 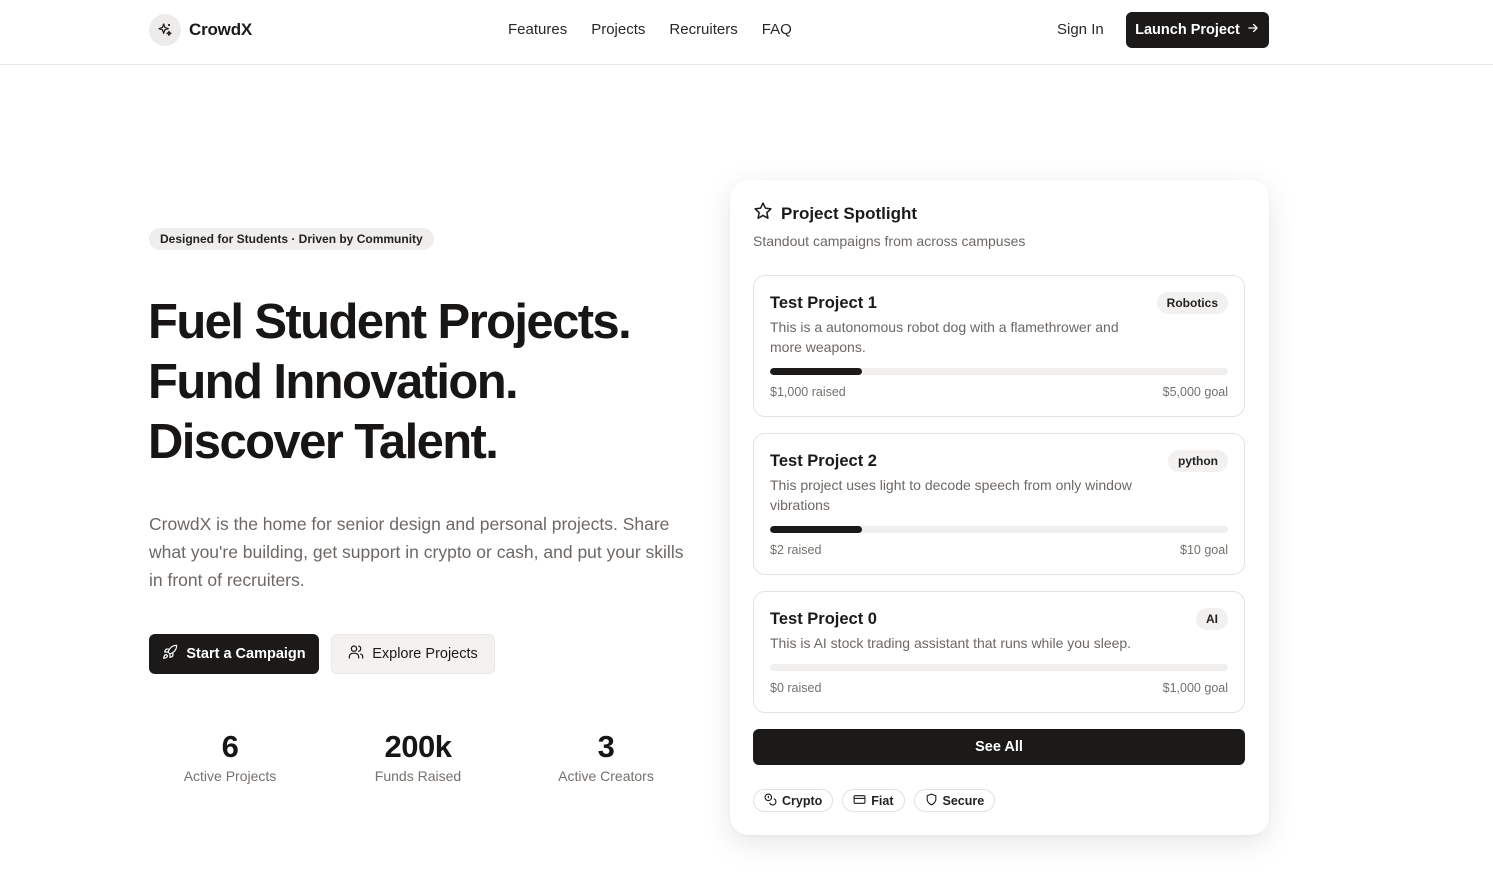 I want to click on spotlight-header: Project Spotlight, so click(x=835, y=213).